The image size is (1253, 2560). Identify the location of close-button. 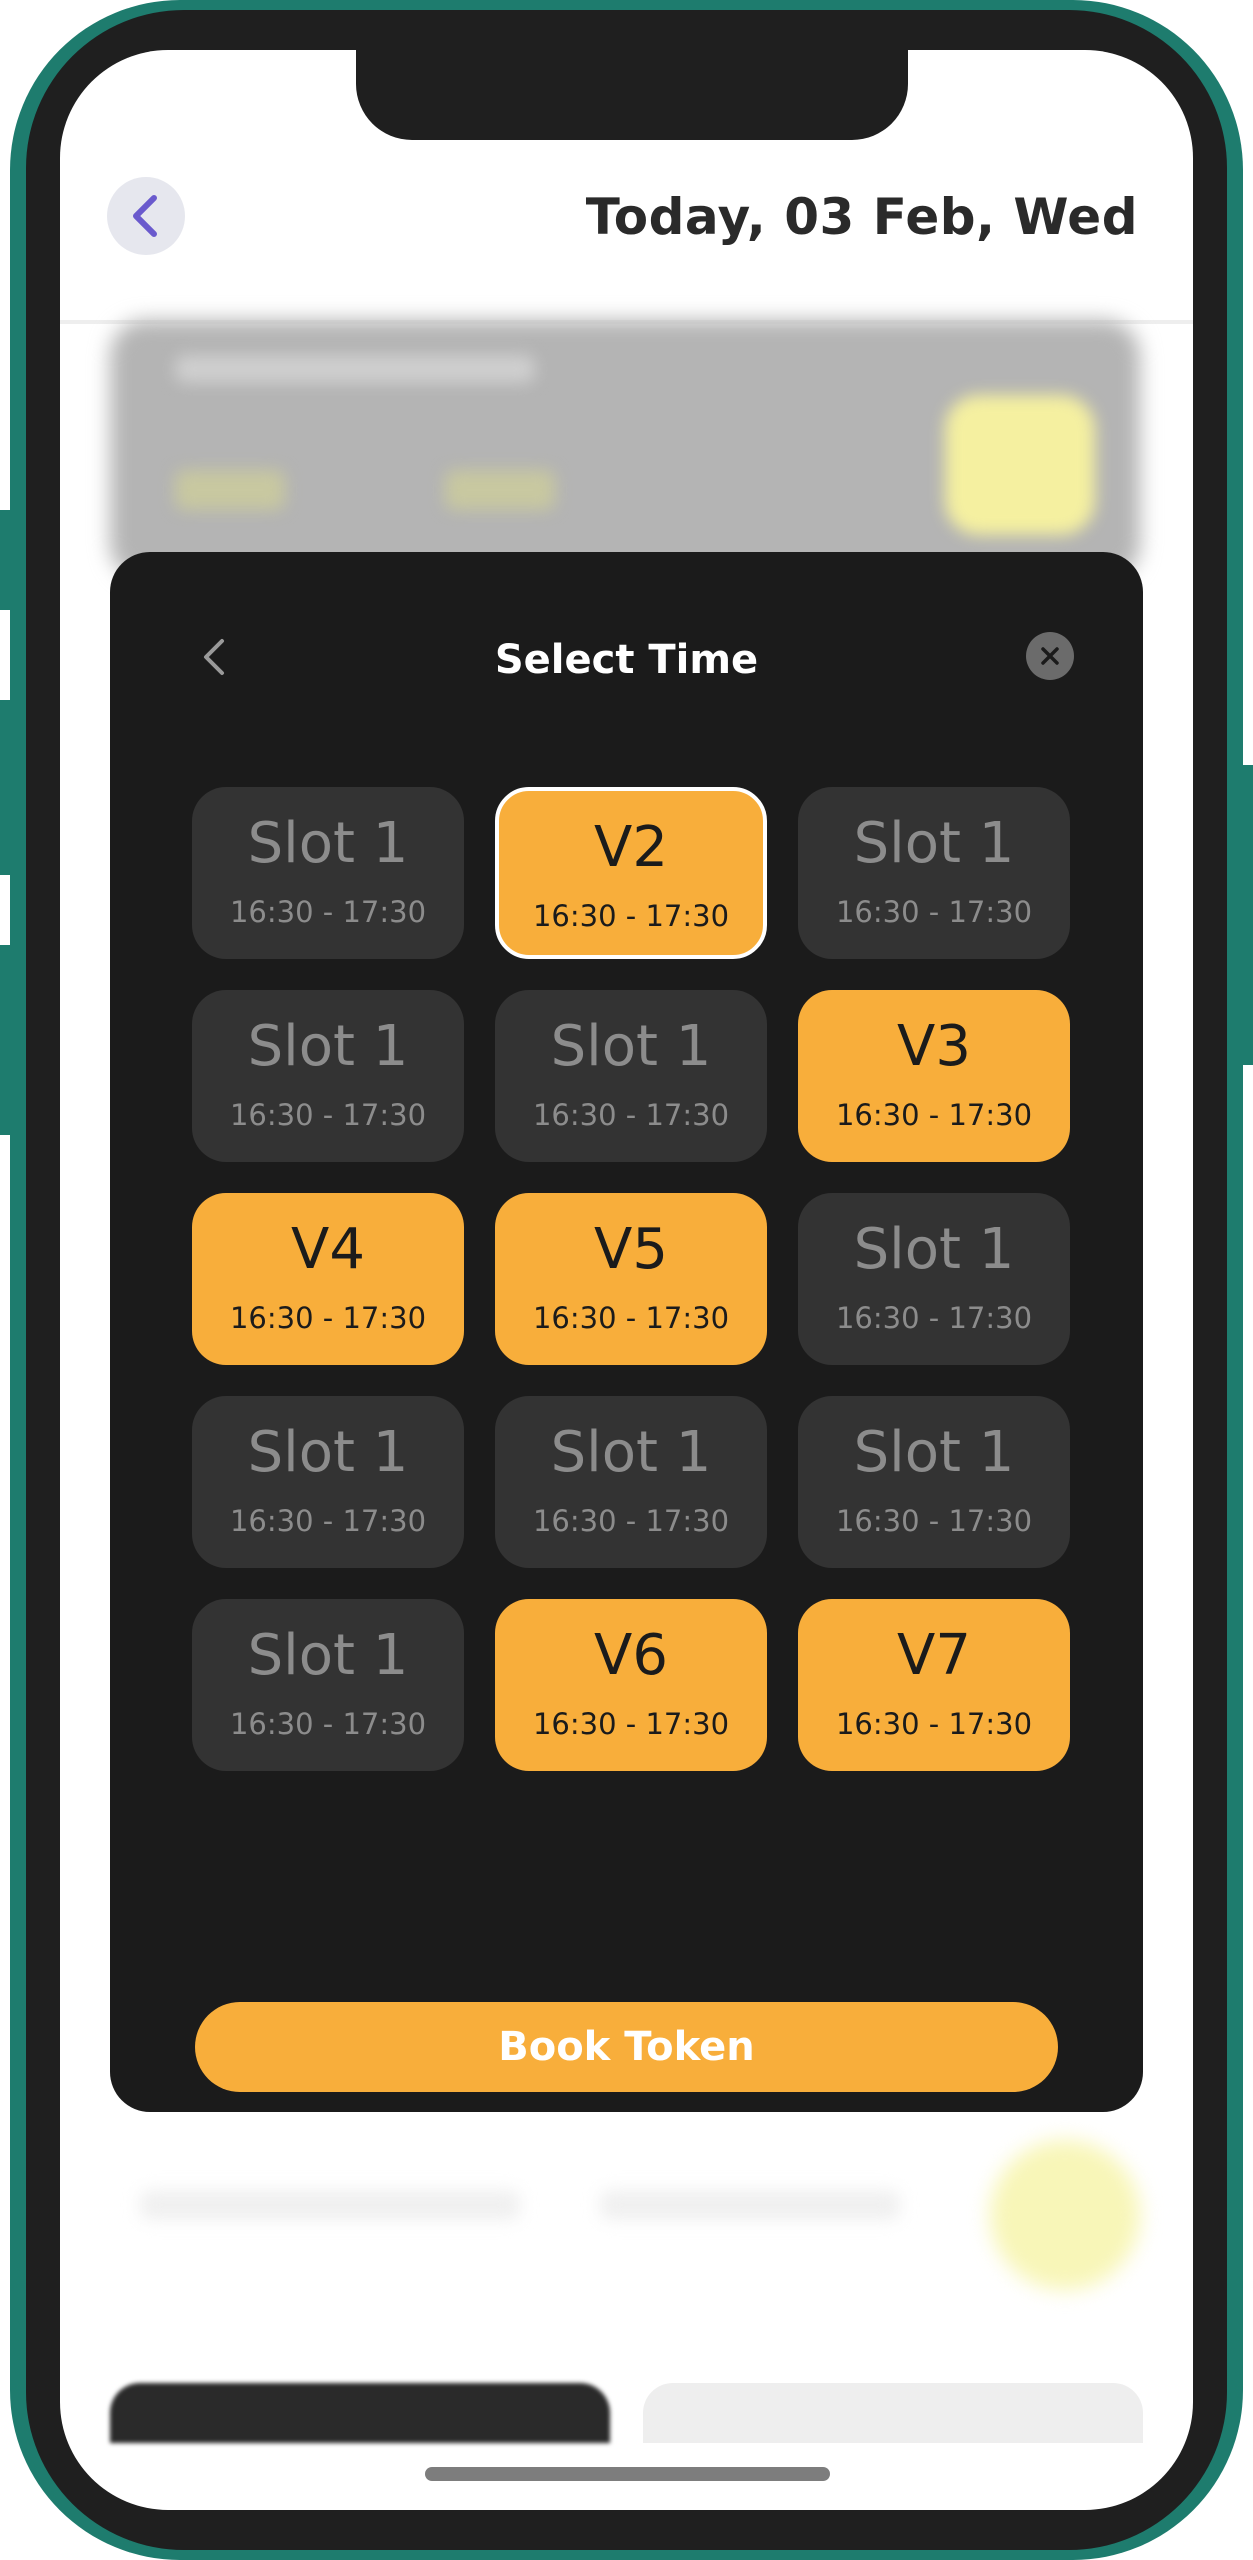
(1050, 656).